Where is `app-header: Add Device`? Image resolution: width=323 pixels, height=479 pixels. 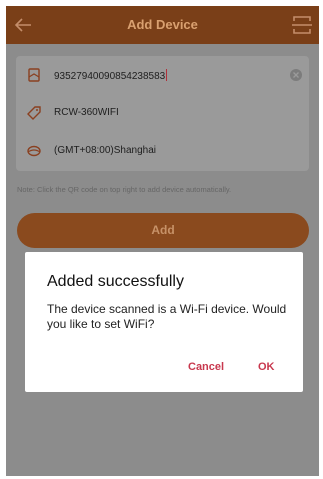
app-header: Add Device is located at coordinates (162, 25).